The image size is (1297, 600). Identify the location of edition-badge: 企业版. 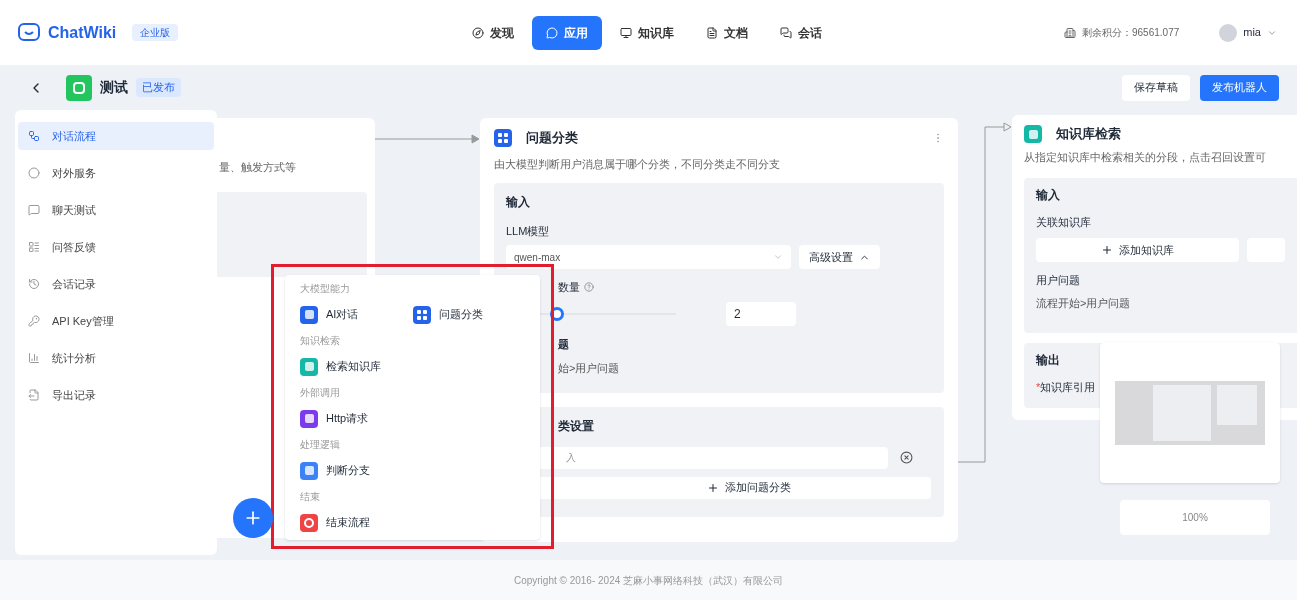
(155, 32).